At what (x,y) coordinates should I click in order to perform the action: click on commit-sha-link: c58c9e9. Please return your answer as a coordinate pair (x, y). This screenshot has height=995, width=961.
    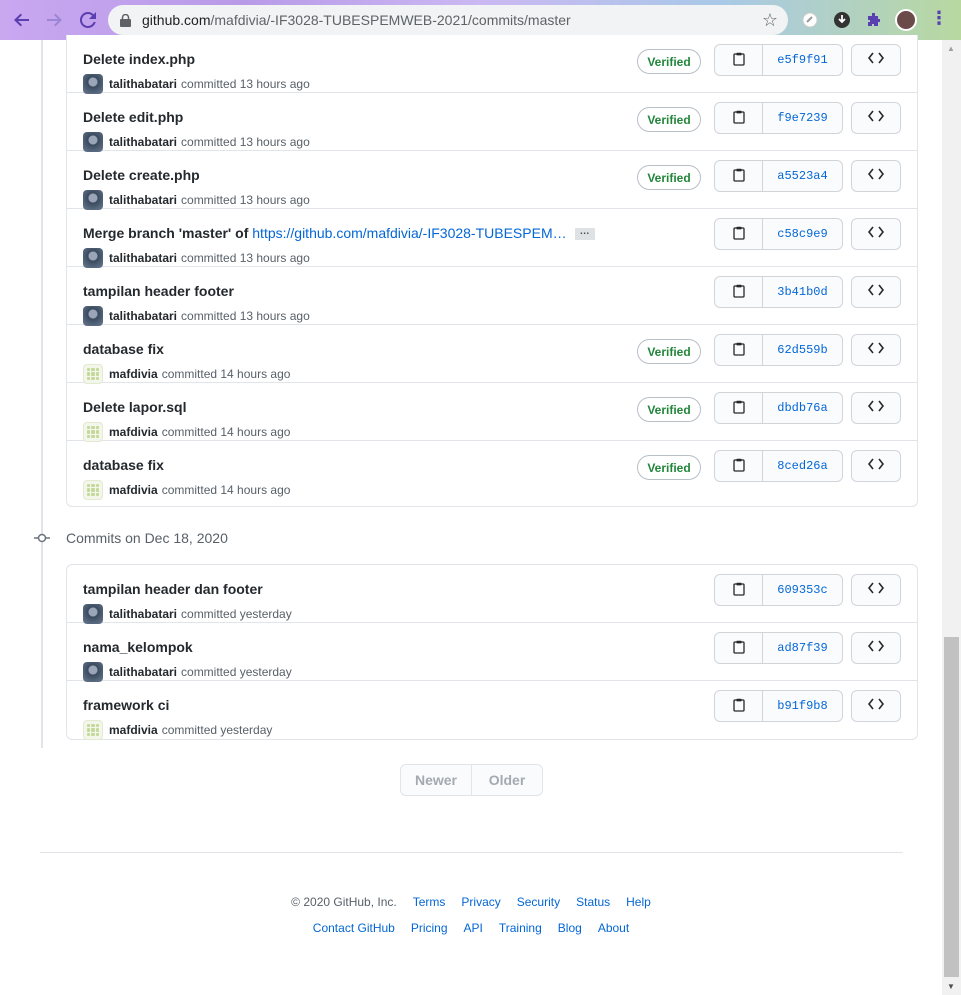
    Looking at the image, I should click on (802, 234).